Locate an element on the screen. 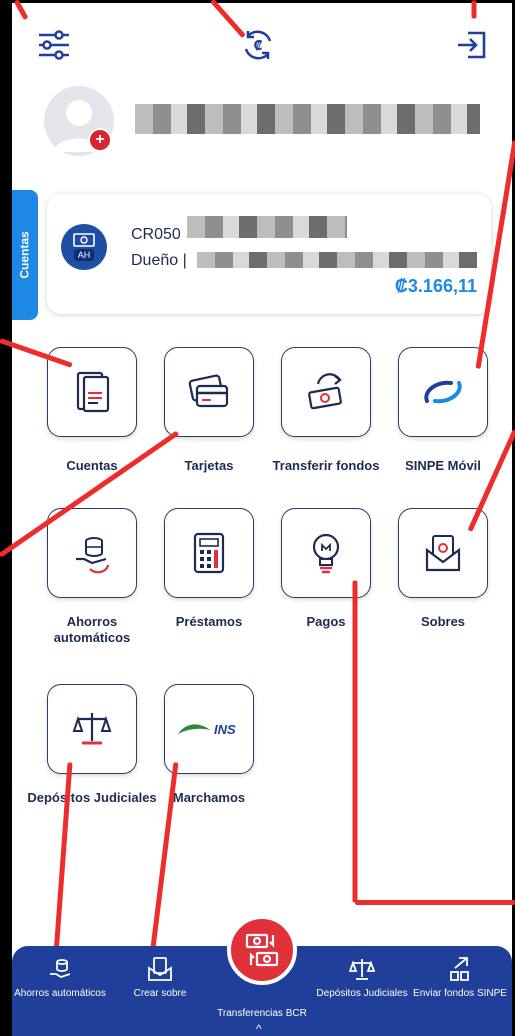  tab-cuentas-label: Cuentas is located at coordinates (25, 255).